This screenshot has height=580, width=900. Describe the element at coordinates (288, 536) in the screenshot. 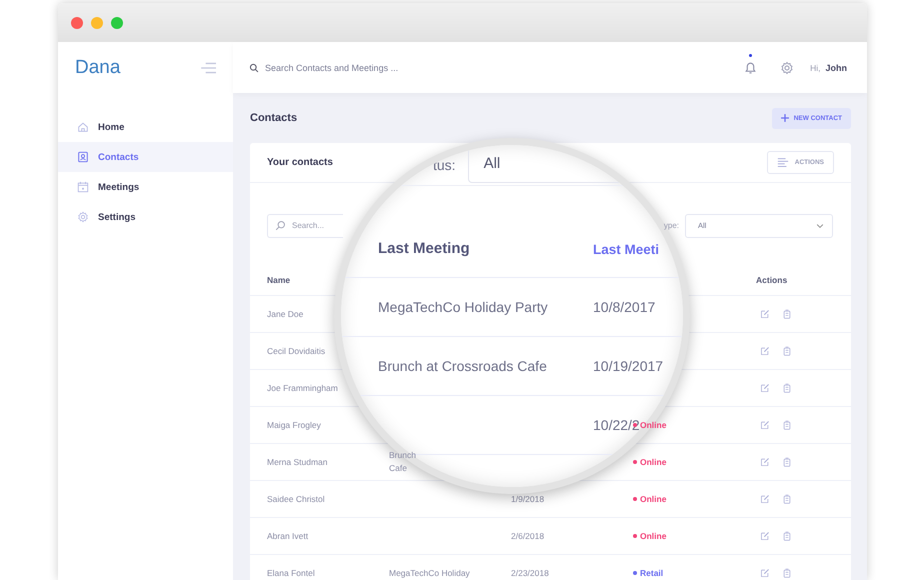

I see `table-cell-text: Abran Ivett` at that location.